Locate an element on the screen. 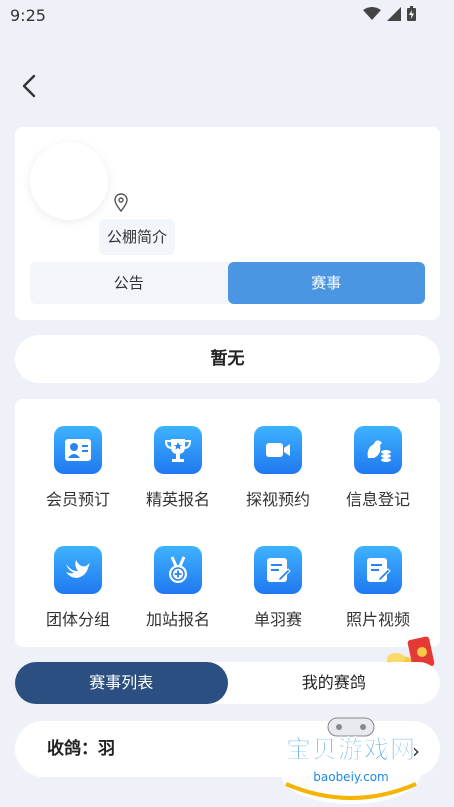 The image size is (454, 807). battery-icon is located at coordinates (411, 13).